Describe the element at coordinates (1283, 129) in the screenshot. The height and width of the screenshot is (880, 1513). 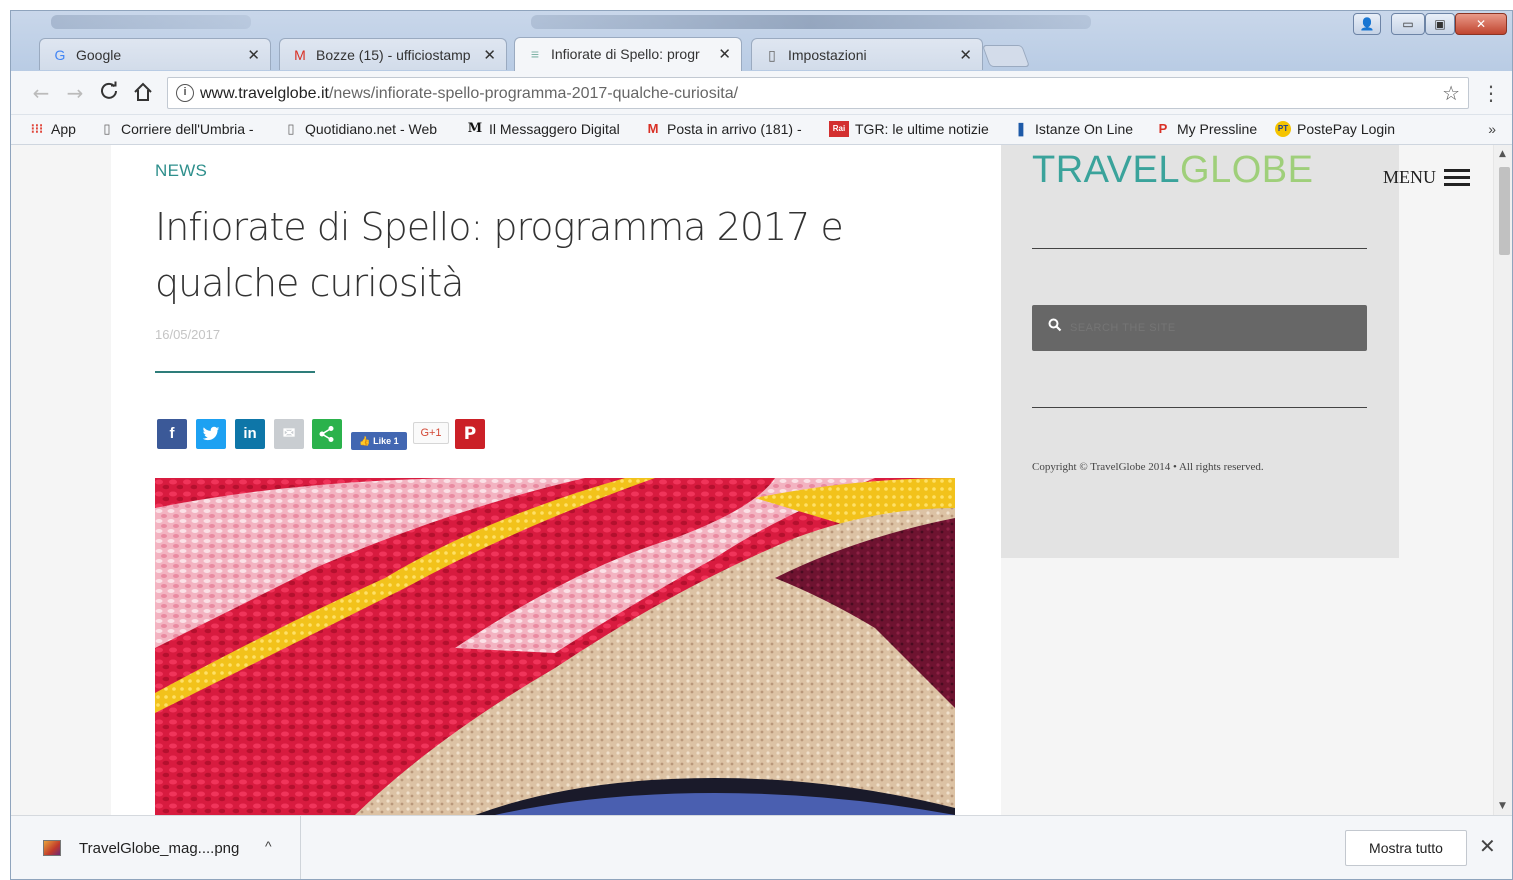
I see `postepay-icon: PT` at that location.